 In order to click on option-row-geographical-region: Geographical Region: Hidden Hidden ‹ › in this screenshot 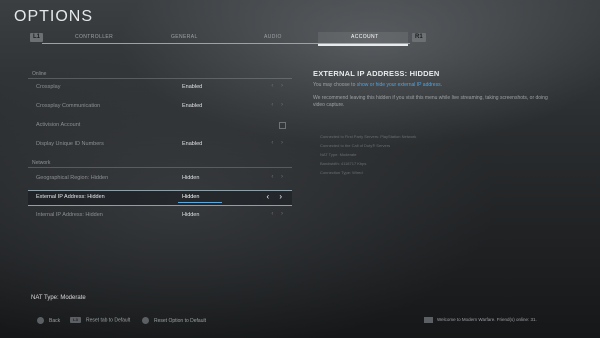, I will do `click(160, 179)`.